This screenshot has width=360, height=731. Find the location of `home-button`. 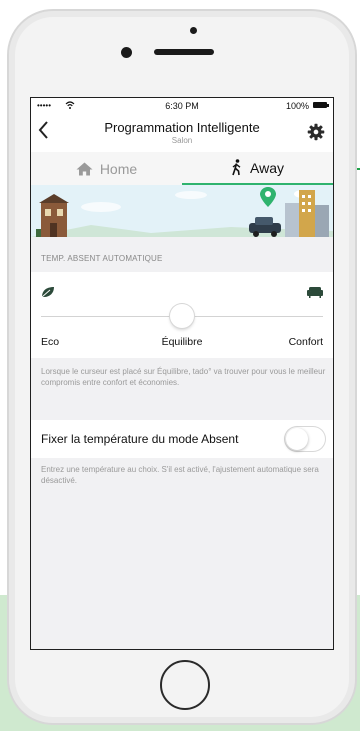

home-button is located at coordinates (185, 685).